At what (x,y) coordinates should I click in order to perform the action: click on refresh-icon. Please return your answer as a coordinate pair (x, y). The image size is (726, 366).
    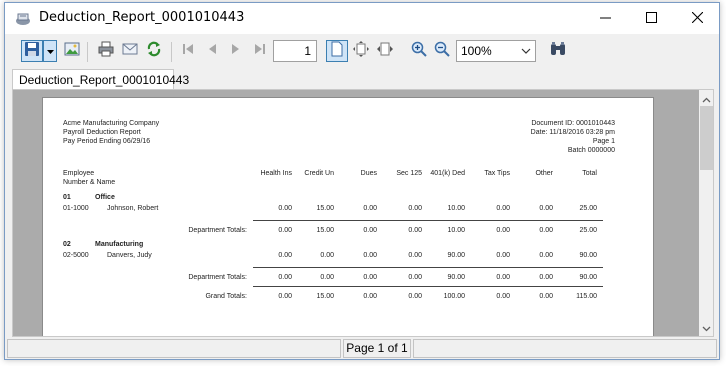
    Looking at the image, I should click on (154, 51).